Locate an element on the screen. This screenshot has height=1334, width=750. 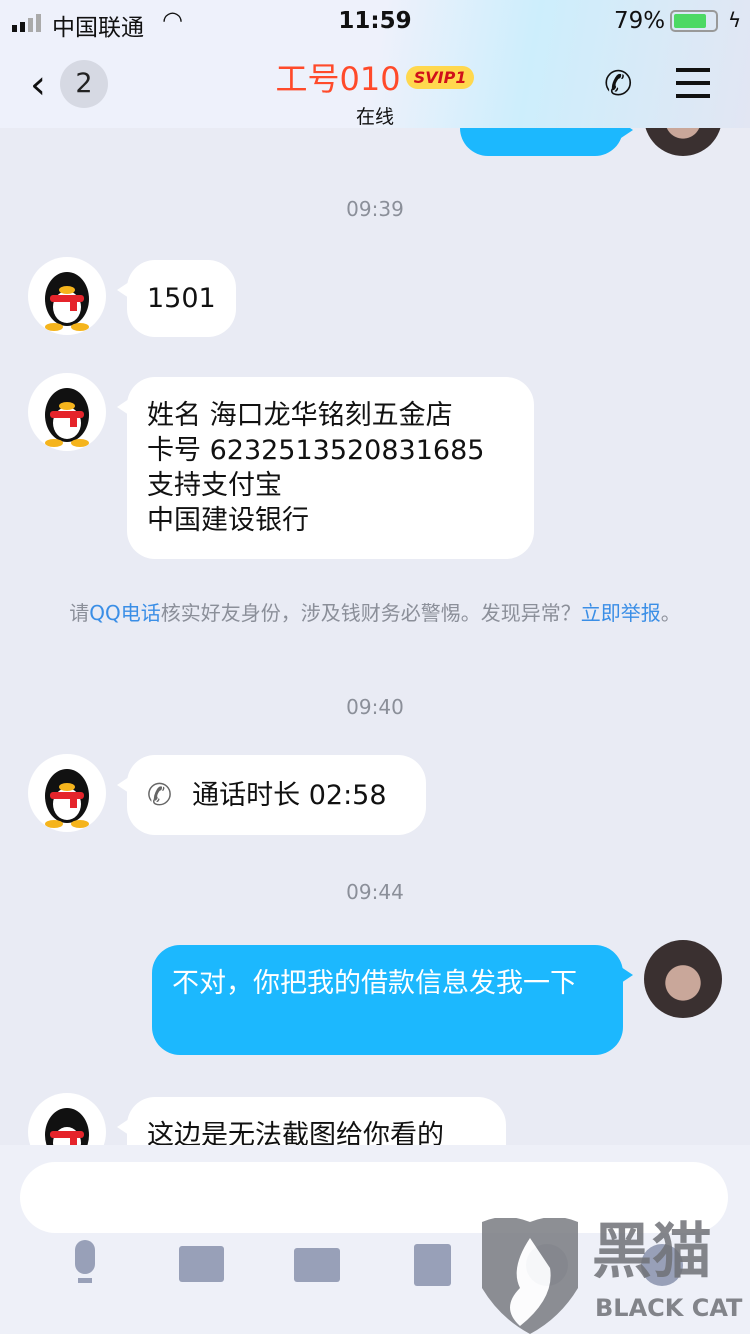
notice-text: 。 is located at coordinates (670, 613).